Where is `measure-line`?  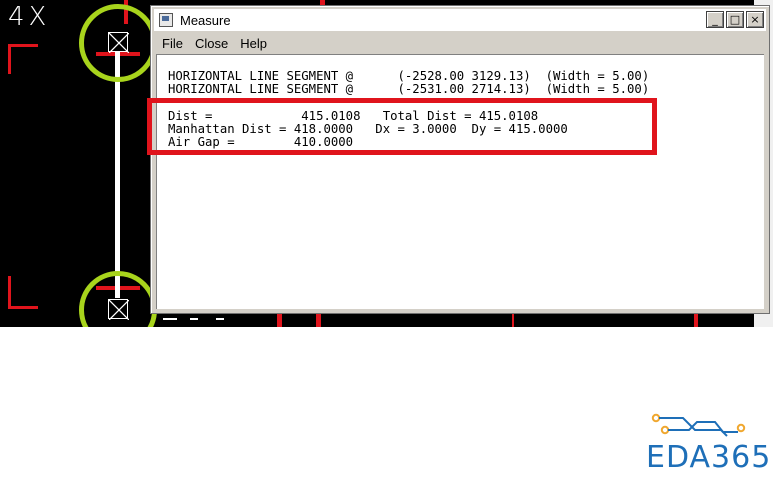
measure-line is located at coordinates (117, 175).